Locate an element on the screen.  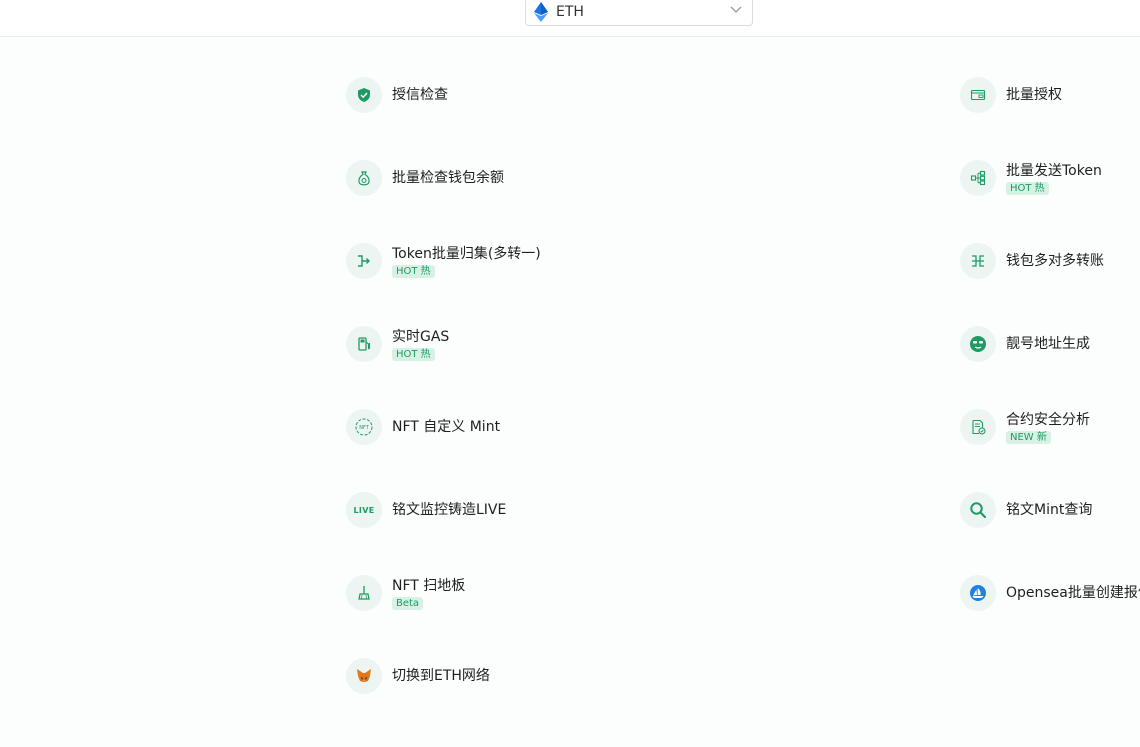
chevron-down-icon is located at coordinates (736, 10).